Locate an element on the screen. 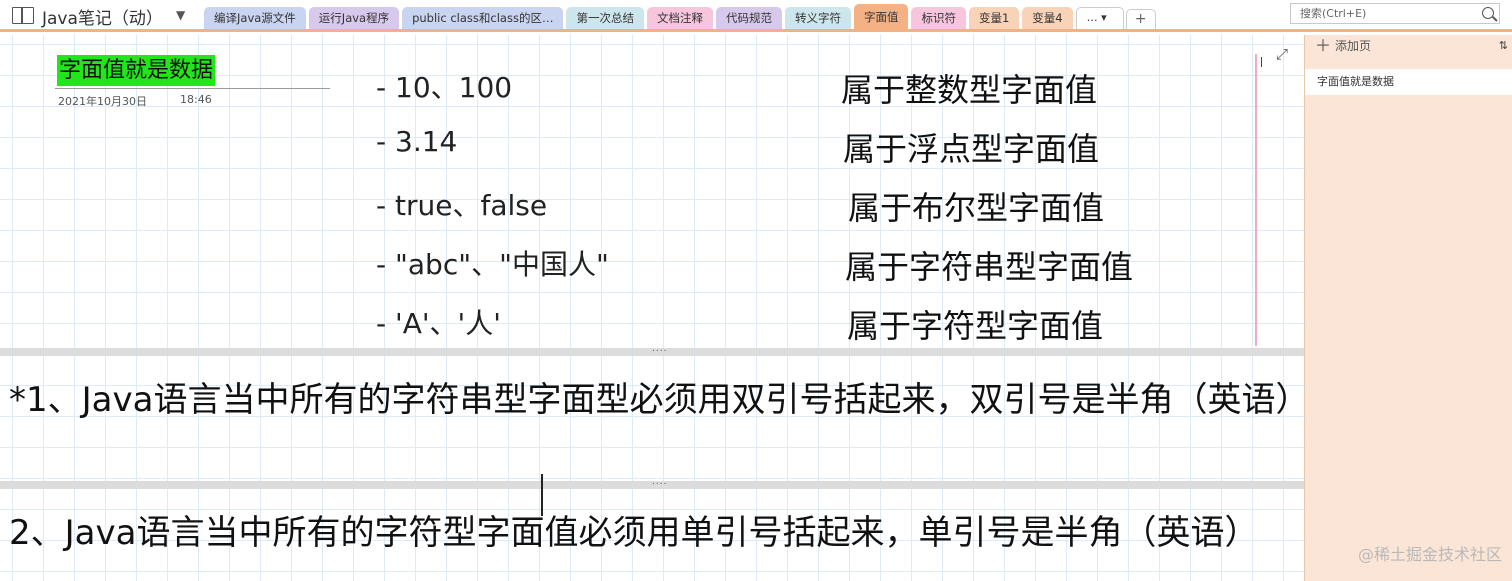 The height and width of the screenshot is (581, 1512). add-section-button: + is located at coordinates (1140, 19).